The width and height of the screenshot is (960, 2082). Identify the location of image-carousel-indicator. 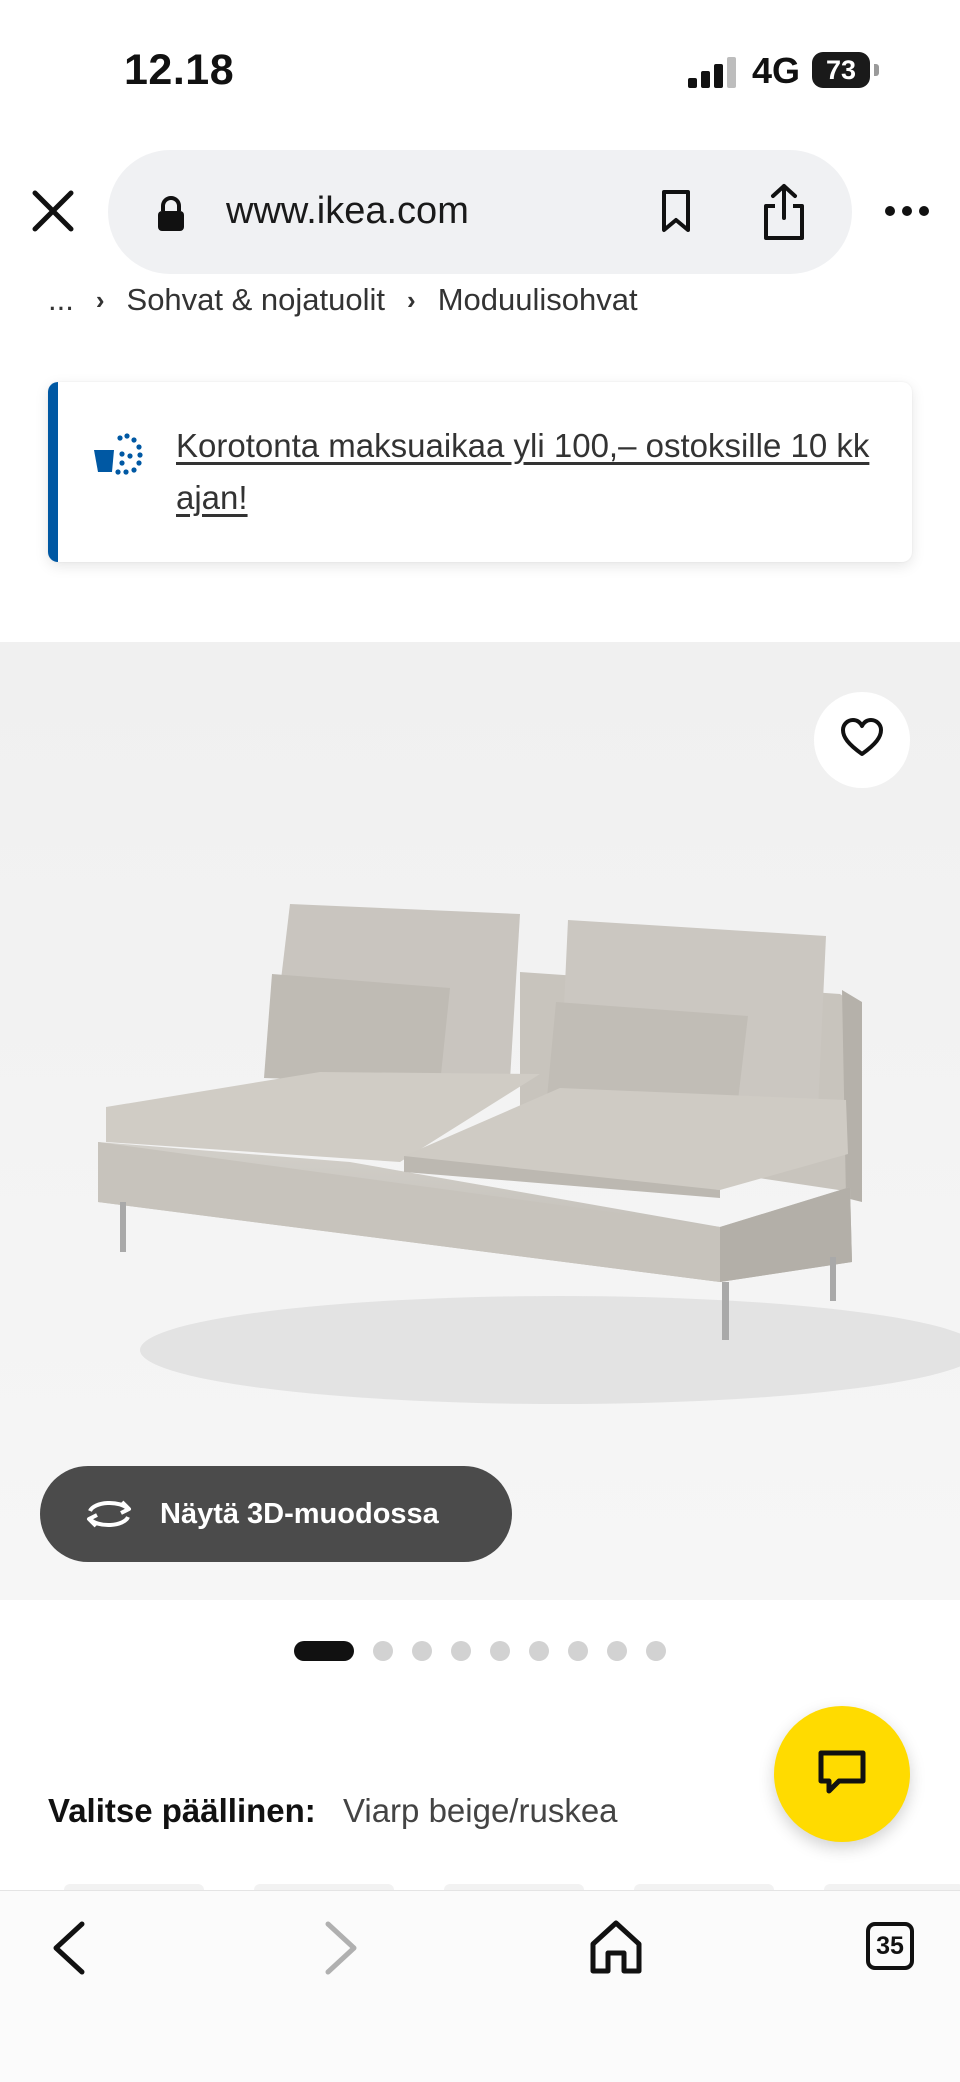
(480, 1651).